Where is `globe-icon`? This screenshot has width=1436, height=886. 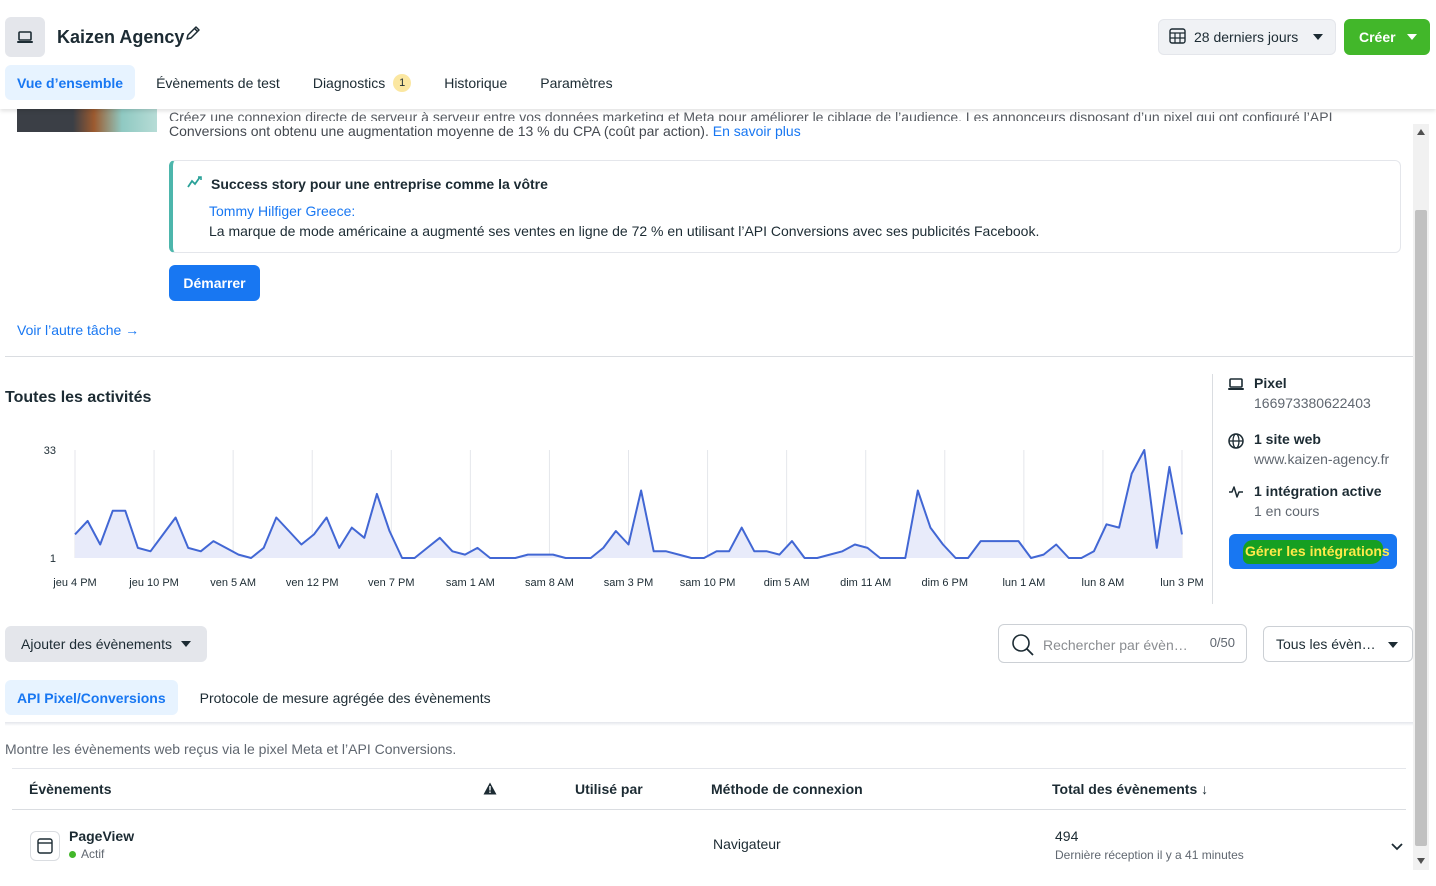 globe-icon is located at coordinates (1236, 442).